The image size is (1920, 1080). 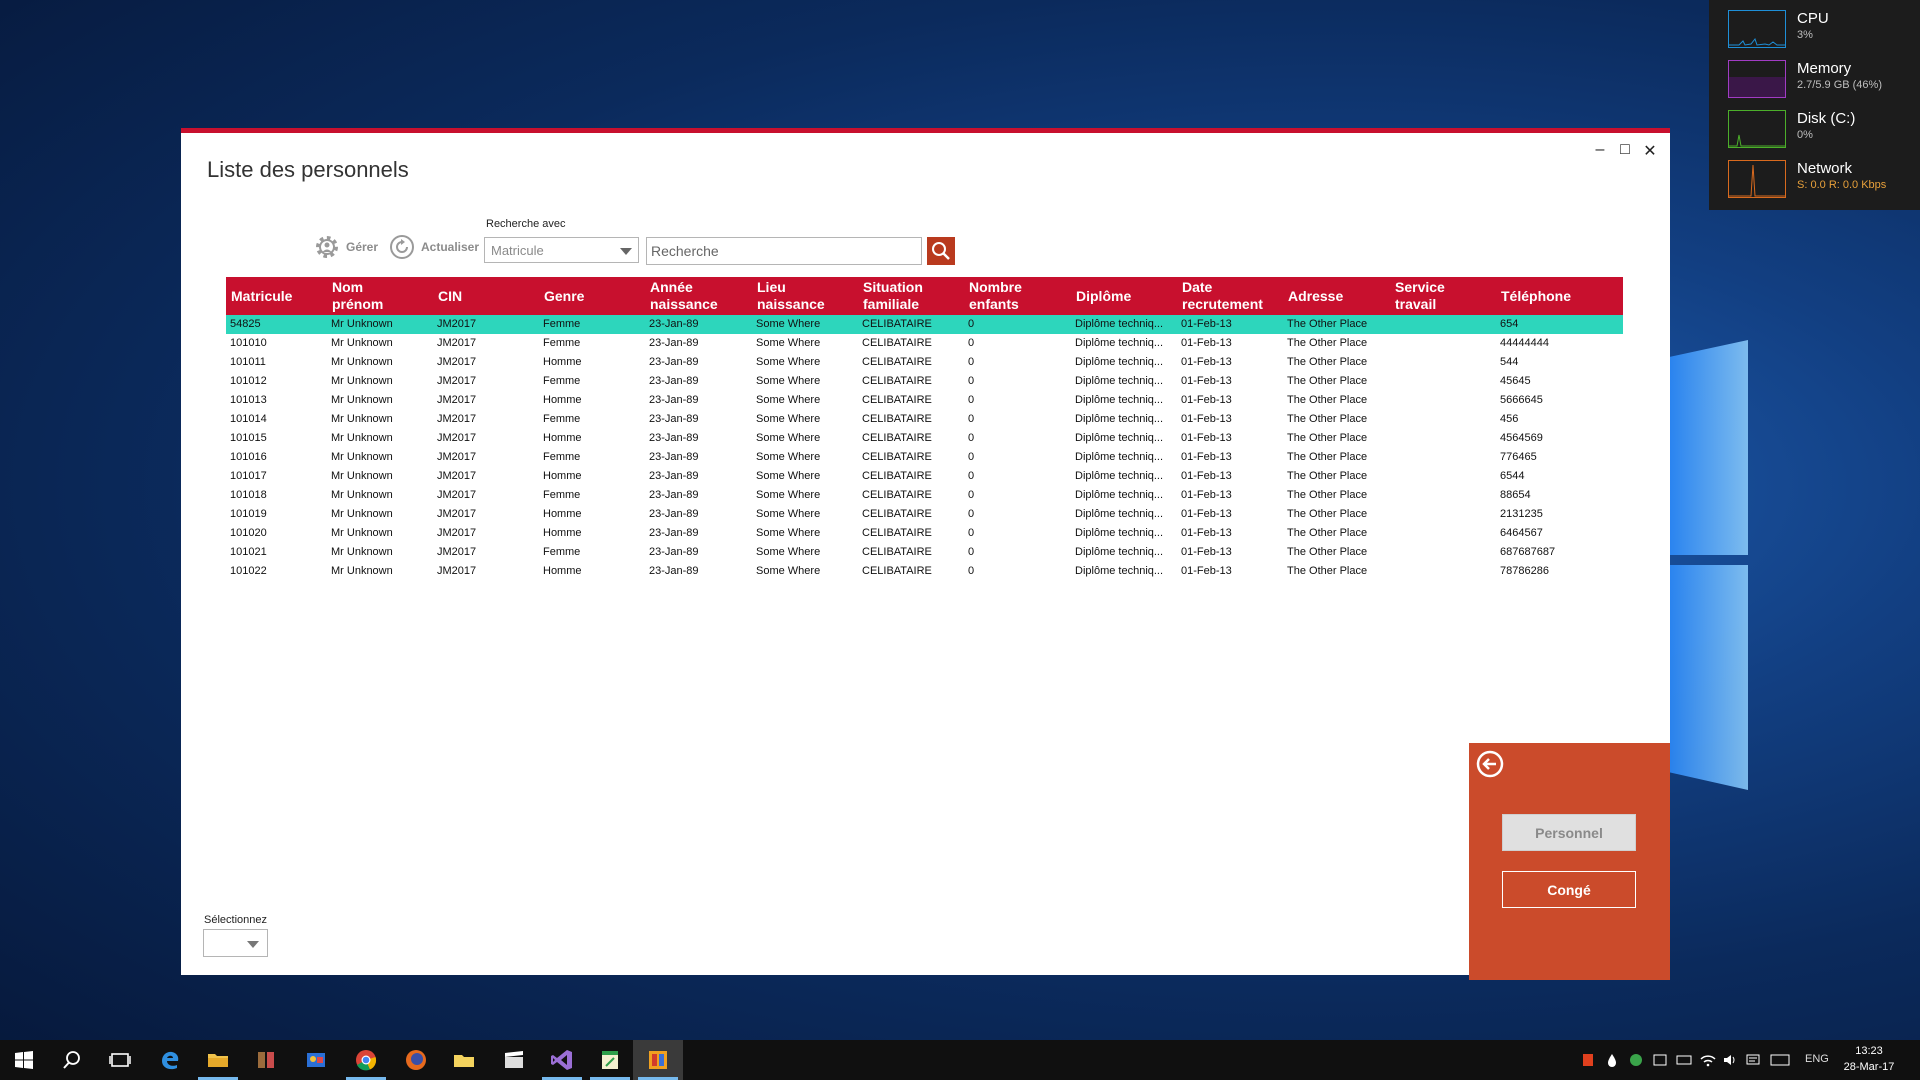 What do you see at coordinates (464, 1060) in the screenshot?
I see `folder-icon` at bounding box center [464, 1060].